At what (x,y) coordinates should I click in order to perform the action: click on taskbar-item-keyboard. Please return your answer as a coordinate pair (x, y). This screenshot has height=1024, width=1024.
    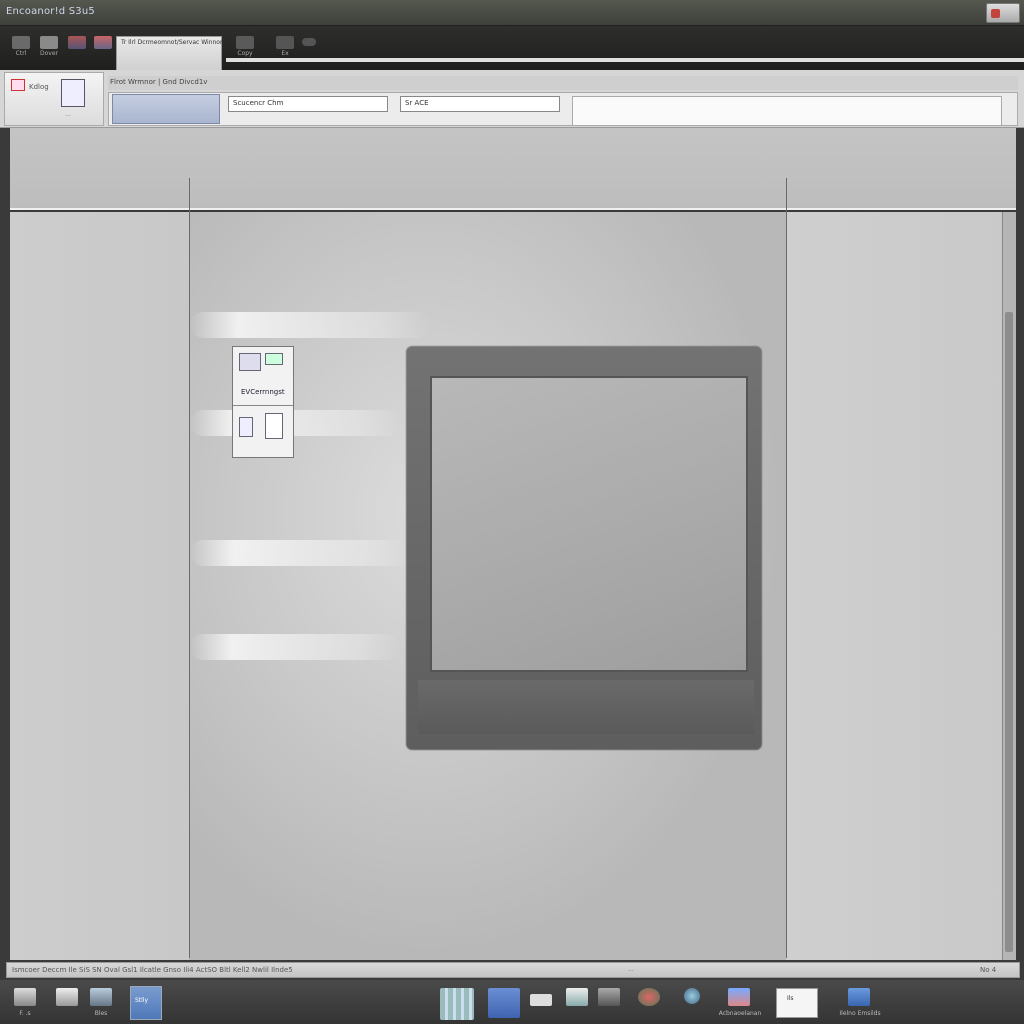
    Looking at the image, I should click on (541, 1005).